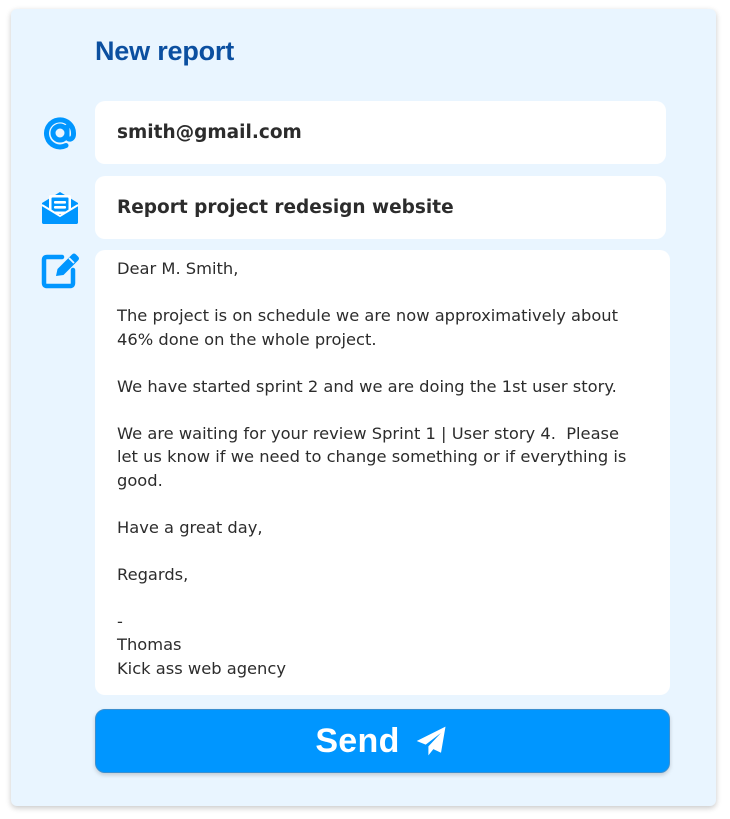 The height and width of the screenshot is (819, 730). I want to click on send-button-label: Send, so click(357, 740).